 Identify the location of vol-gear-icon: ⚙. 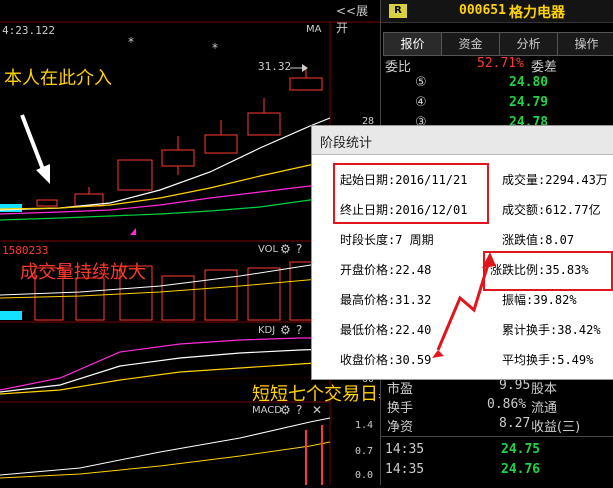
(285, 249).